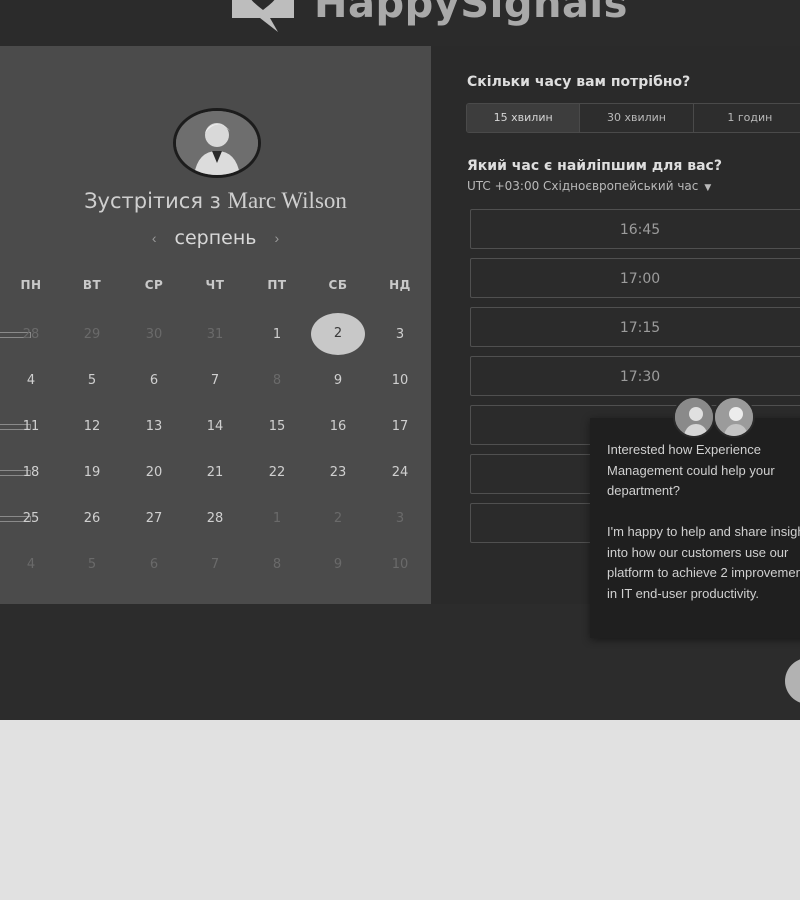  I want to click on calendar-day: 29, so click(92, 334).